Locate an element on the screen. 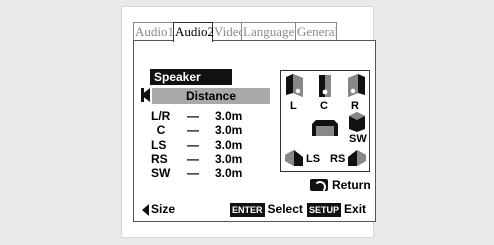  listener-sofa-icon is located at coordinates (325, 128).